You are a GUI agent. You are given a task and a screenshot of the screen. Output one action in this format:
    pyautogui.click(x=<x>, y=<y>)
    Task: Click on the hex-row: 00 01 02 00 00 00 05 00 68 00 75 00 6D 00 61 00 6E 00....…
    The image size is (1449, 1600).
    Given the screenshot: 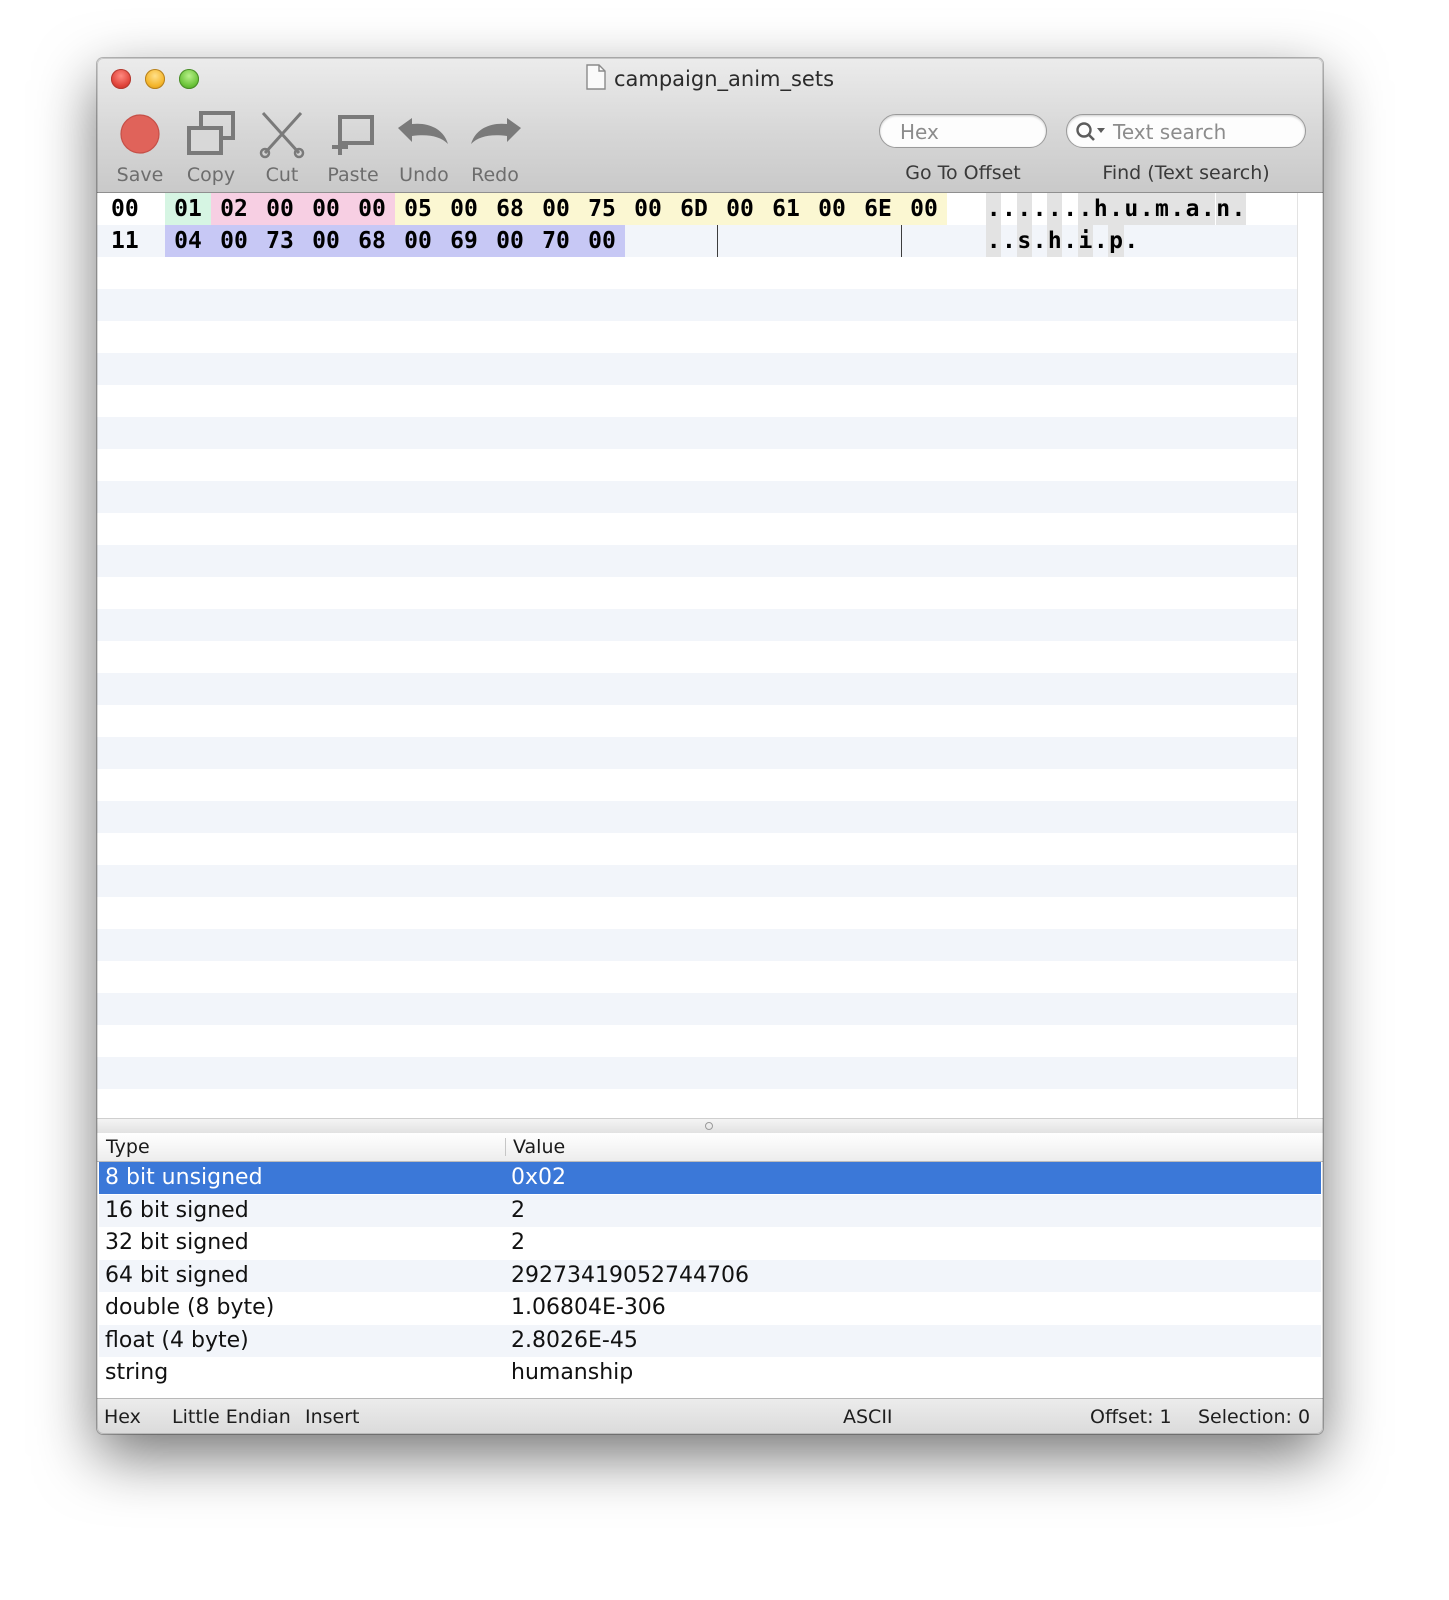 What is the action you would take?
    pyautogui.click(x=697, y=209)
    